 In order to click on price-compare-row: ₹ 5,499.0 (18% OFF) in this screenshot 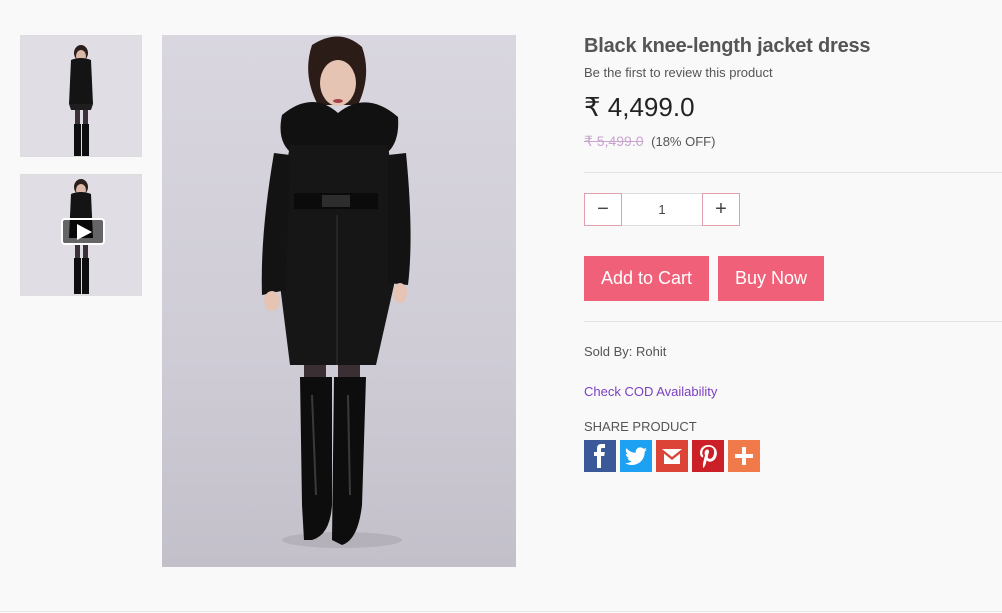, I will do `click(793, 141)`.